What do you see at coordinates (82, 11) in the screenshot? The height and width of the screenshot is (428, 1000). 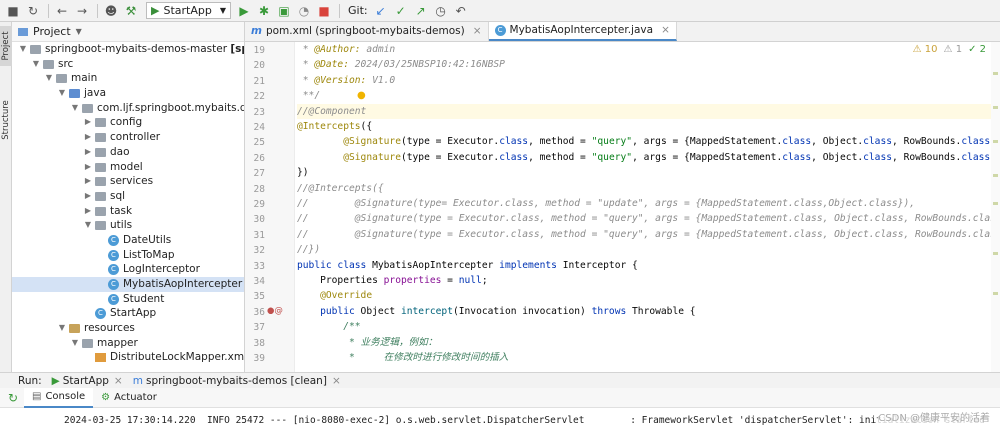 I see `forward-icon: →` at bounding box center [82, 11].